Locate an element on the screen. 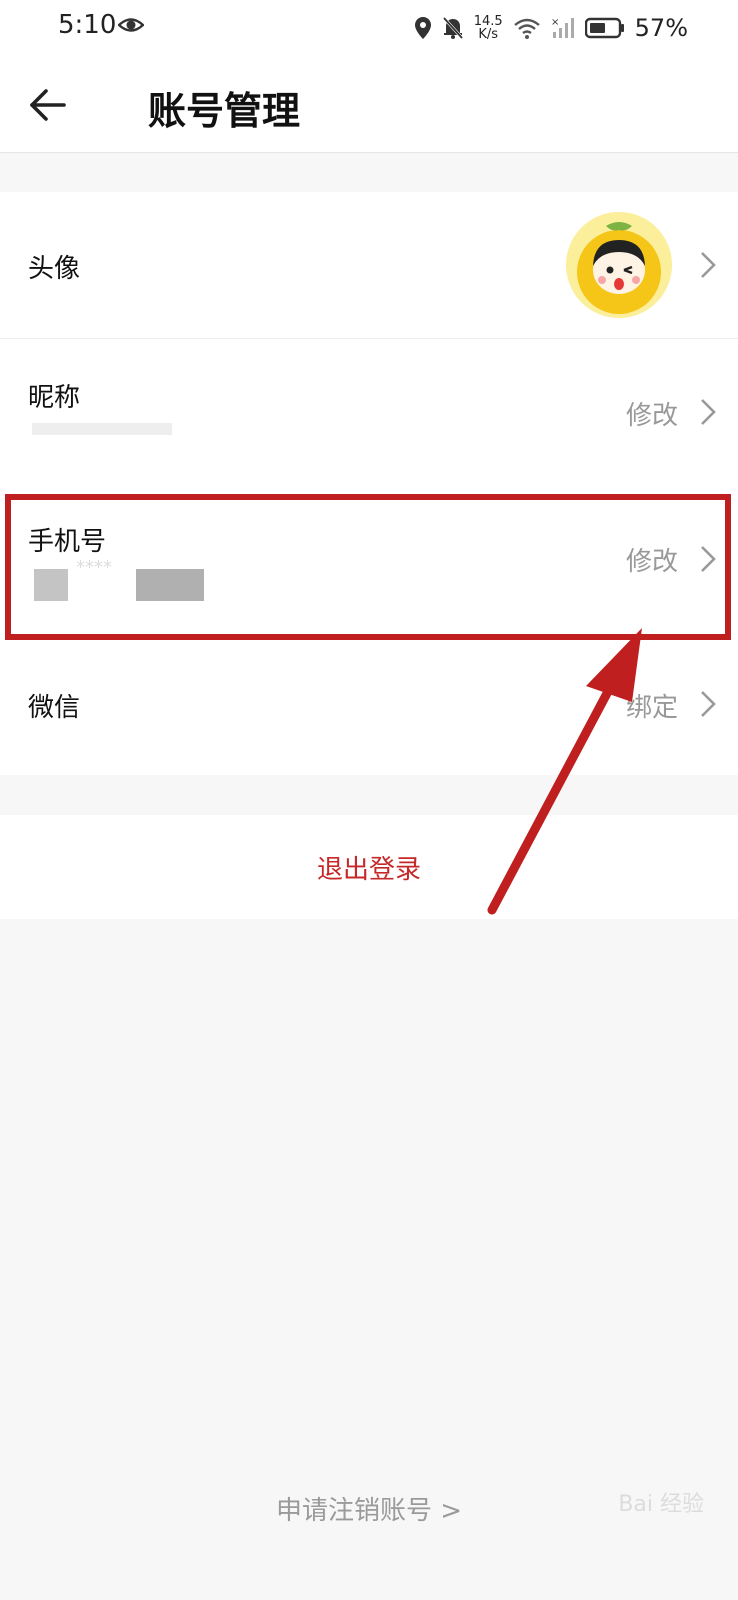  app-header: 账号管理 is located at coordinates (369, 105).